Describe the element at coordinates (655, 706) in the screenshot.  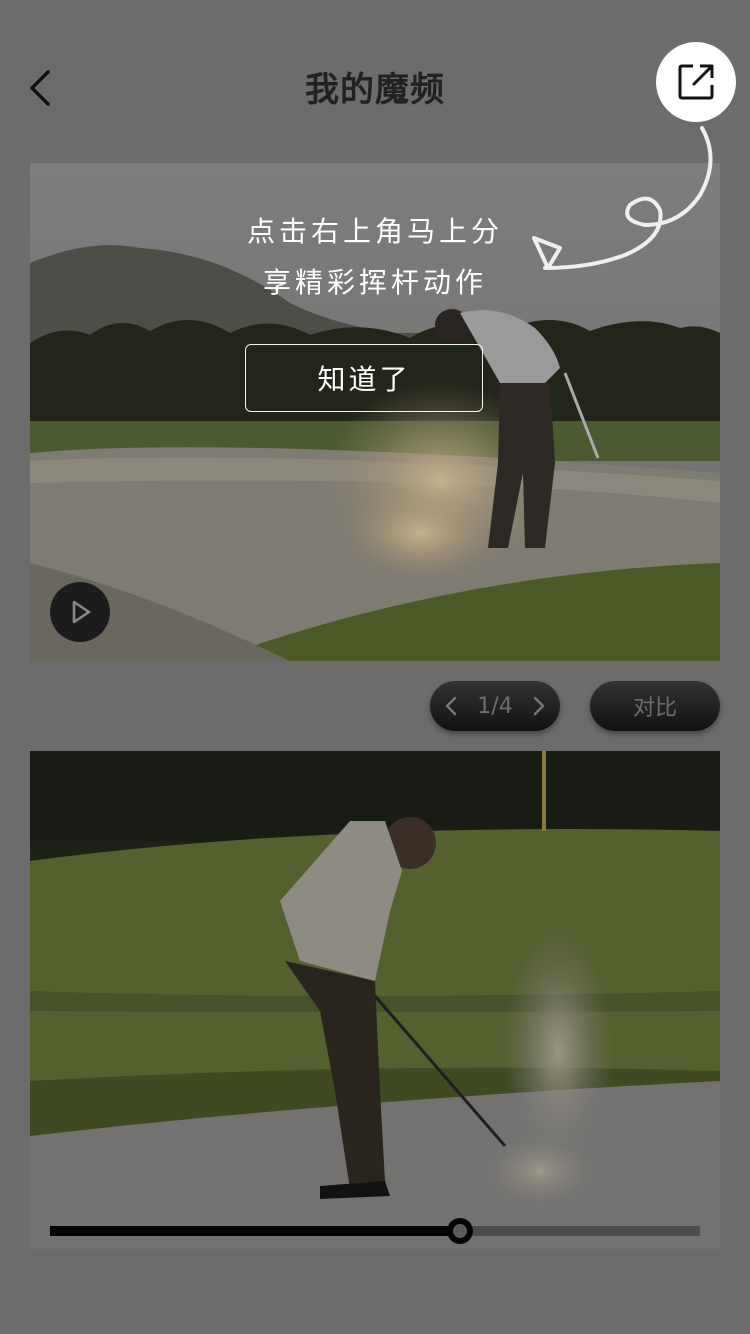
I see `compare-button: 对比` at that location.